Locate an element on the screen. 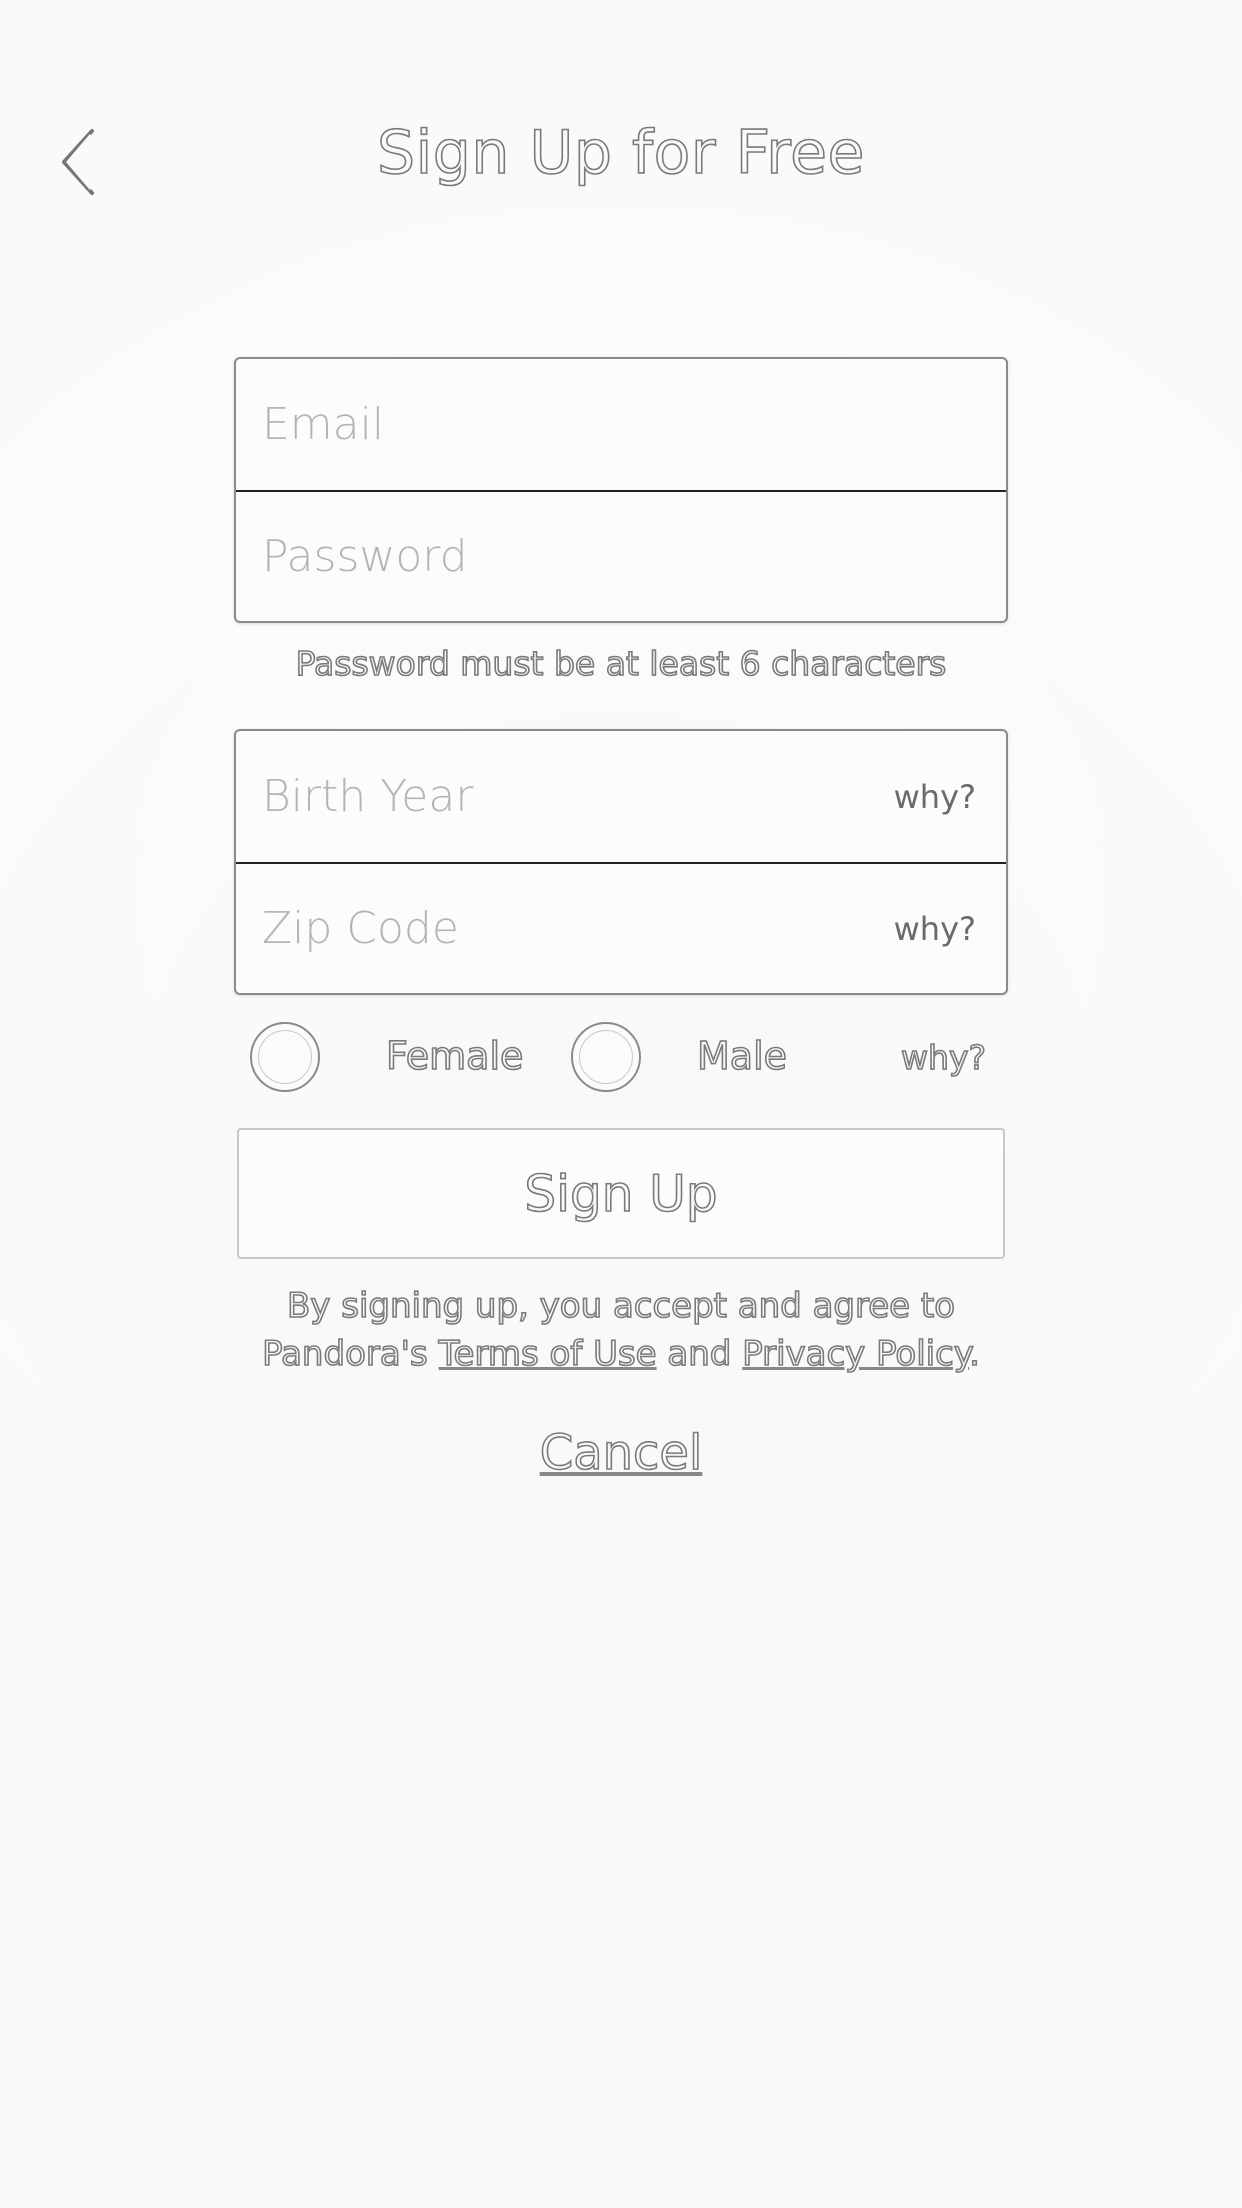  cancel-row: Cancel is located at coordinates (621, 1453).